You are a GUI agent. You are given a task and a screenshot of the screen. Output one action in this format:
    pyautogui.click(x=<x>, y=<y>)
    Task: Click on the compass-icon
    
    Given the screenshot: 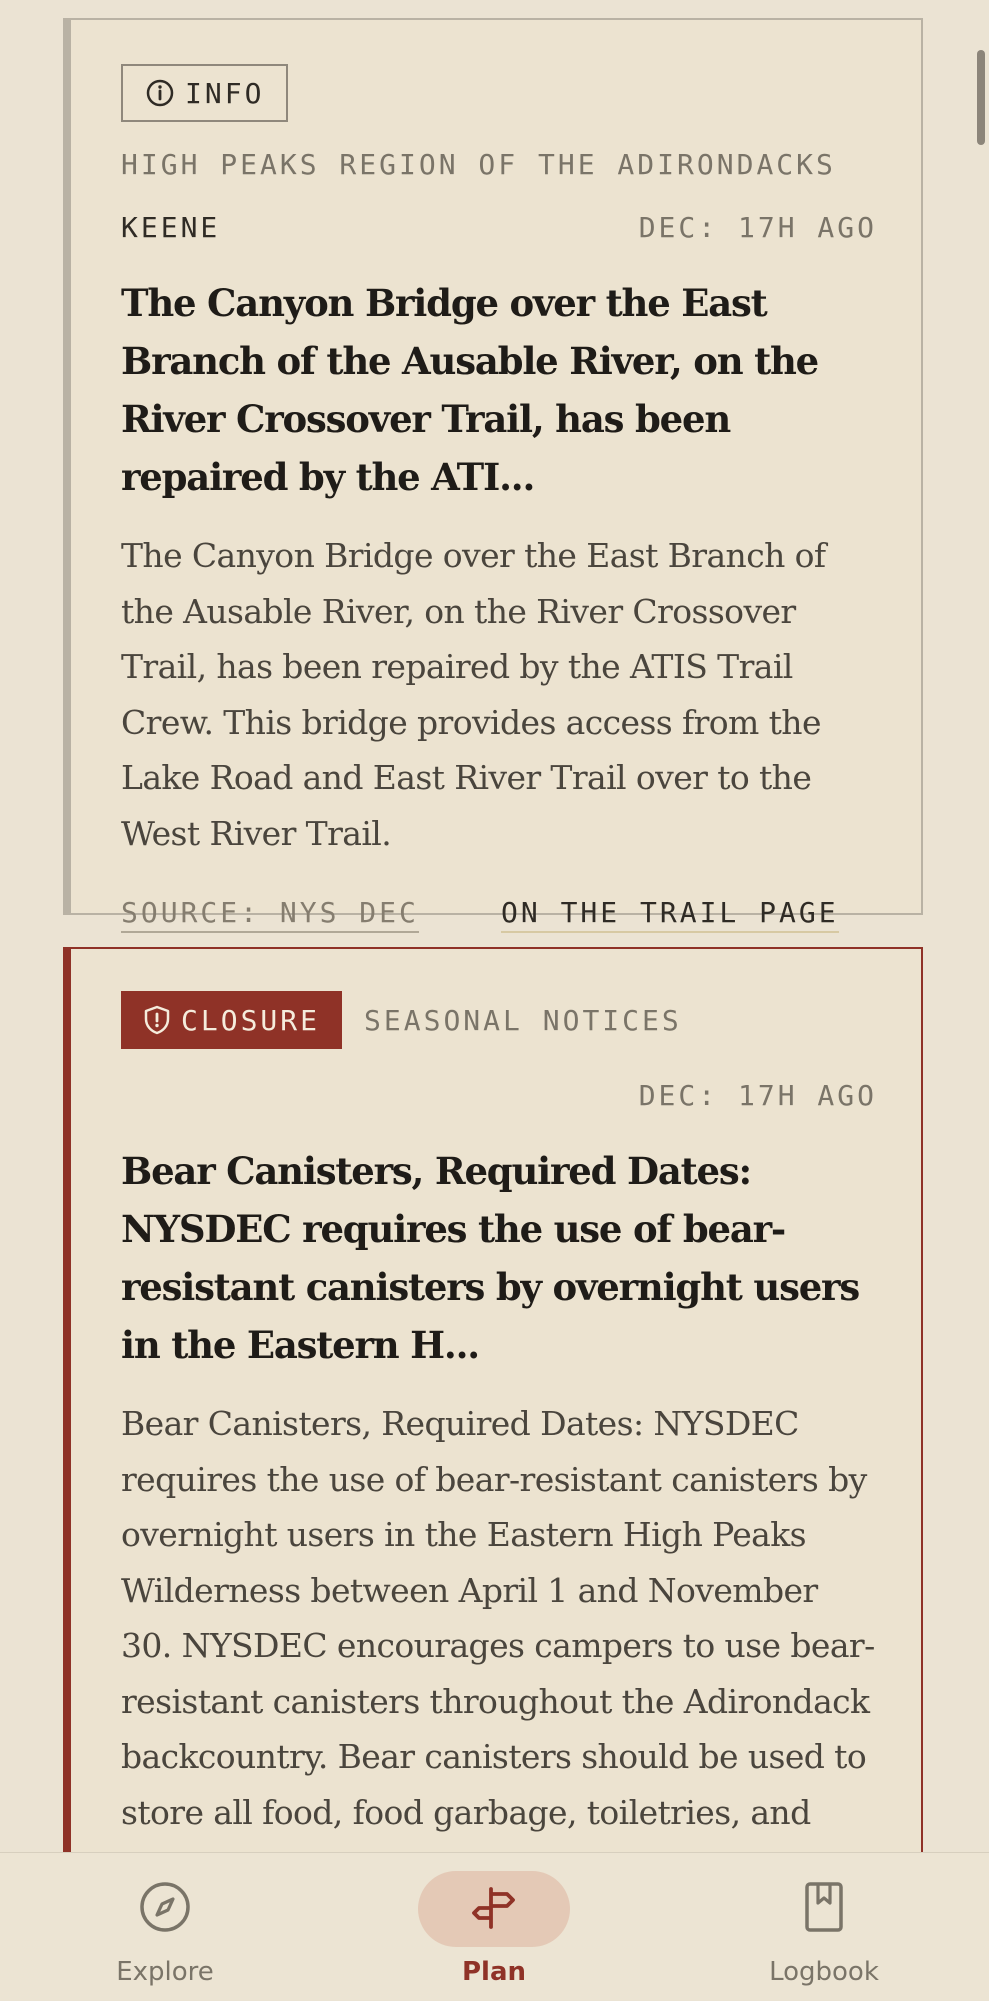 What is the action you would take?
    pyautogui.click(x=165, y=1909)
    